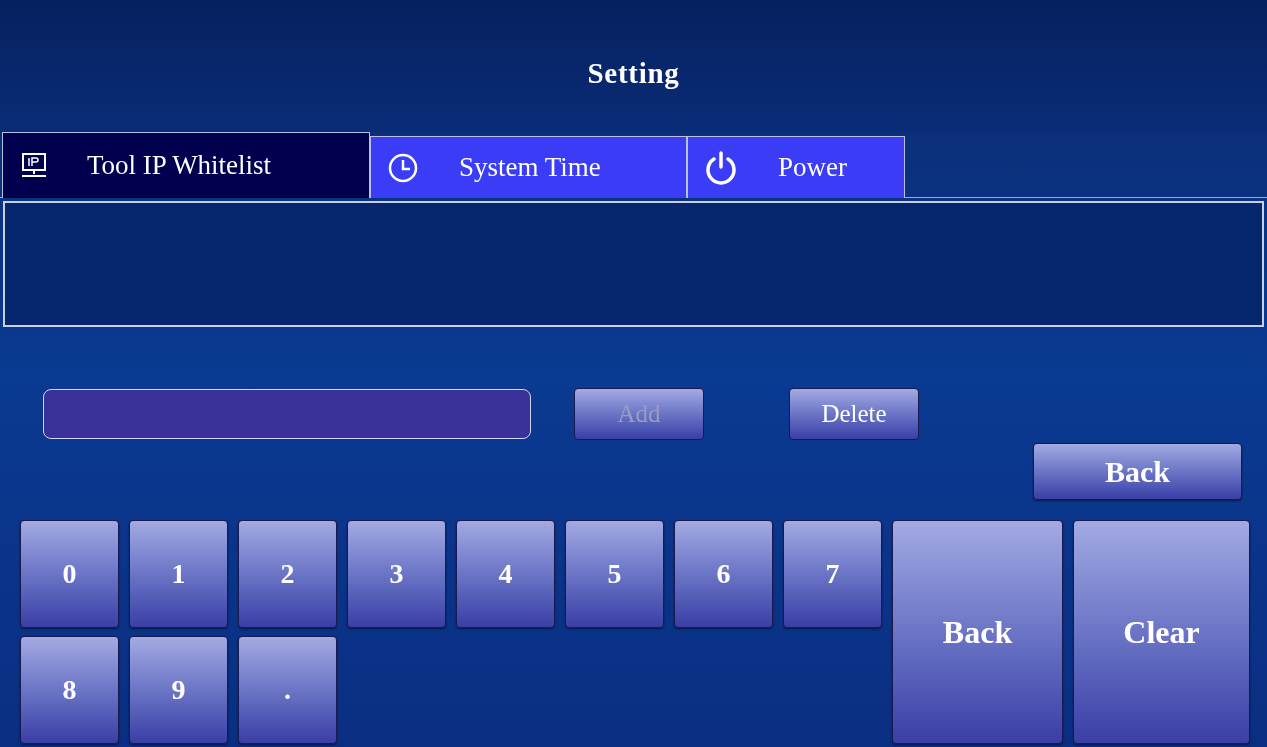 The width and height of the screenshot is (1267, 747). I want to click on tab: Tool IP Whitelist, so click(186, 165).